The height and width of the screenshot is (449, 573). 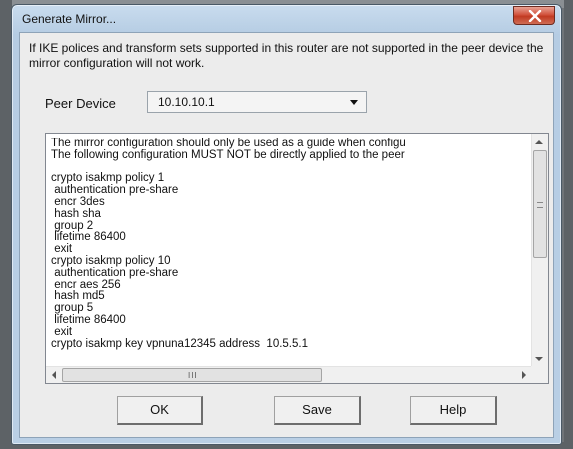 I want to click on horizontal-scroll-thumb: III, so click(x=192, y=375).